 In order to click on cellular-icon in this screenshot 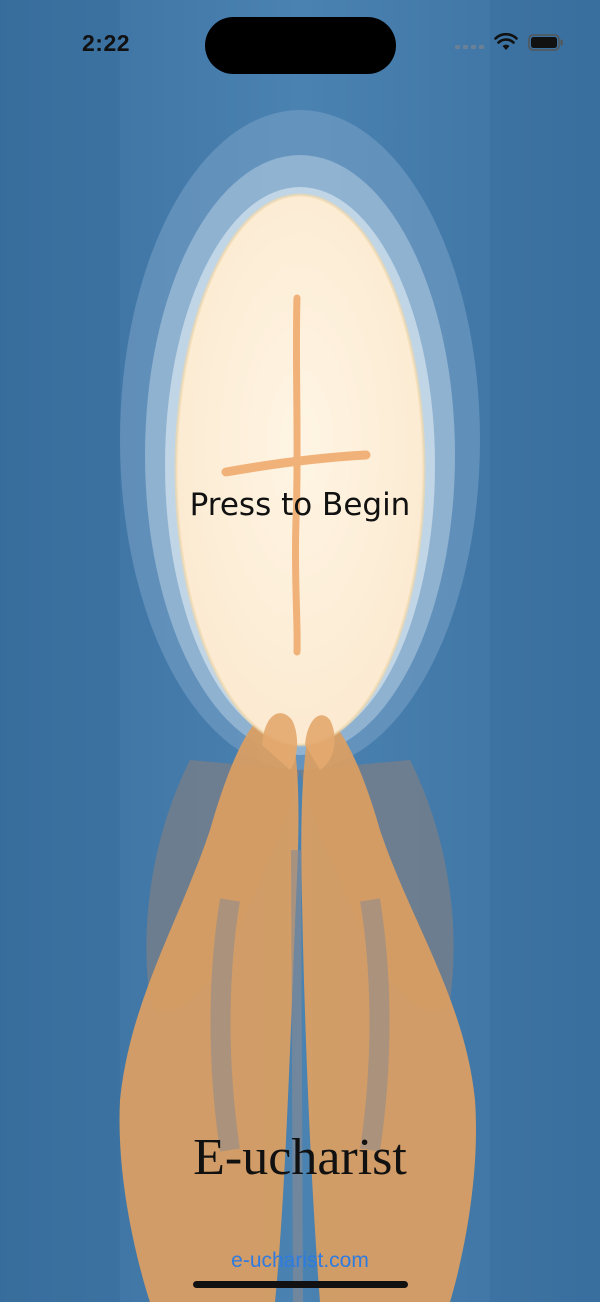, I will do `click(469, 42)`.